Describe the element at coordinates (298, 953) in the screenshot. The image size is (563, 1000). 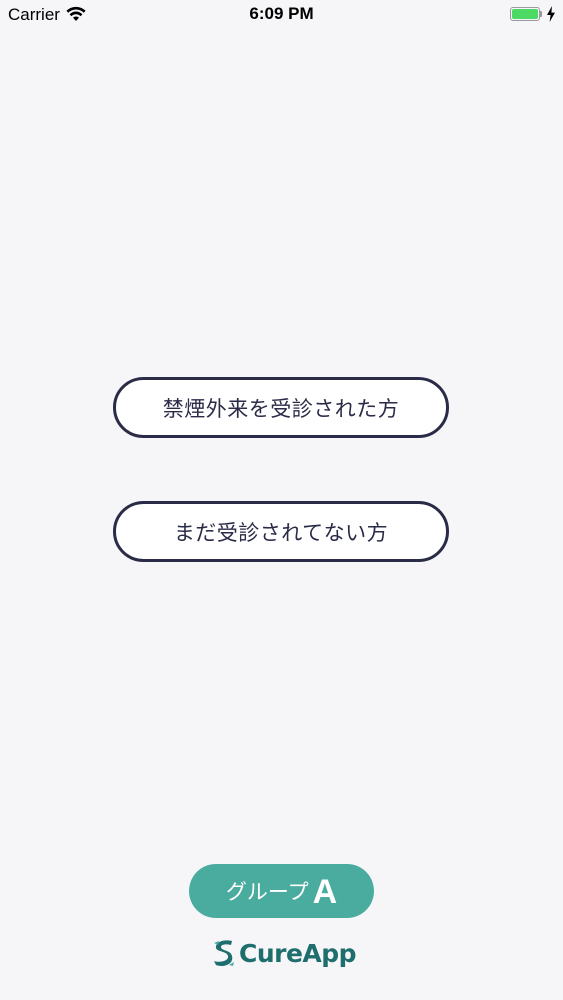
I see `cureapp-logo-text: CureApp` at that location.